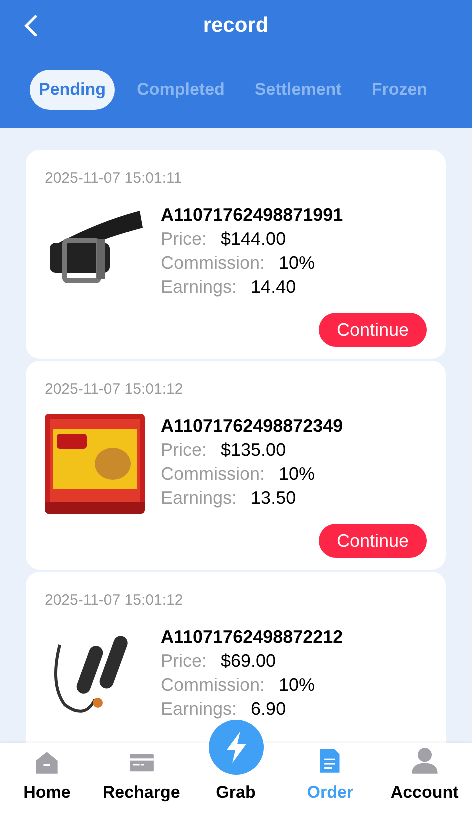  I want to click on earnings-value: 13.50, so click(273, 498).